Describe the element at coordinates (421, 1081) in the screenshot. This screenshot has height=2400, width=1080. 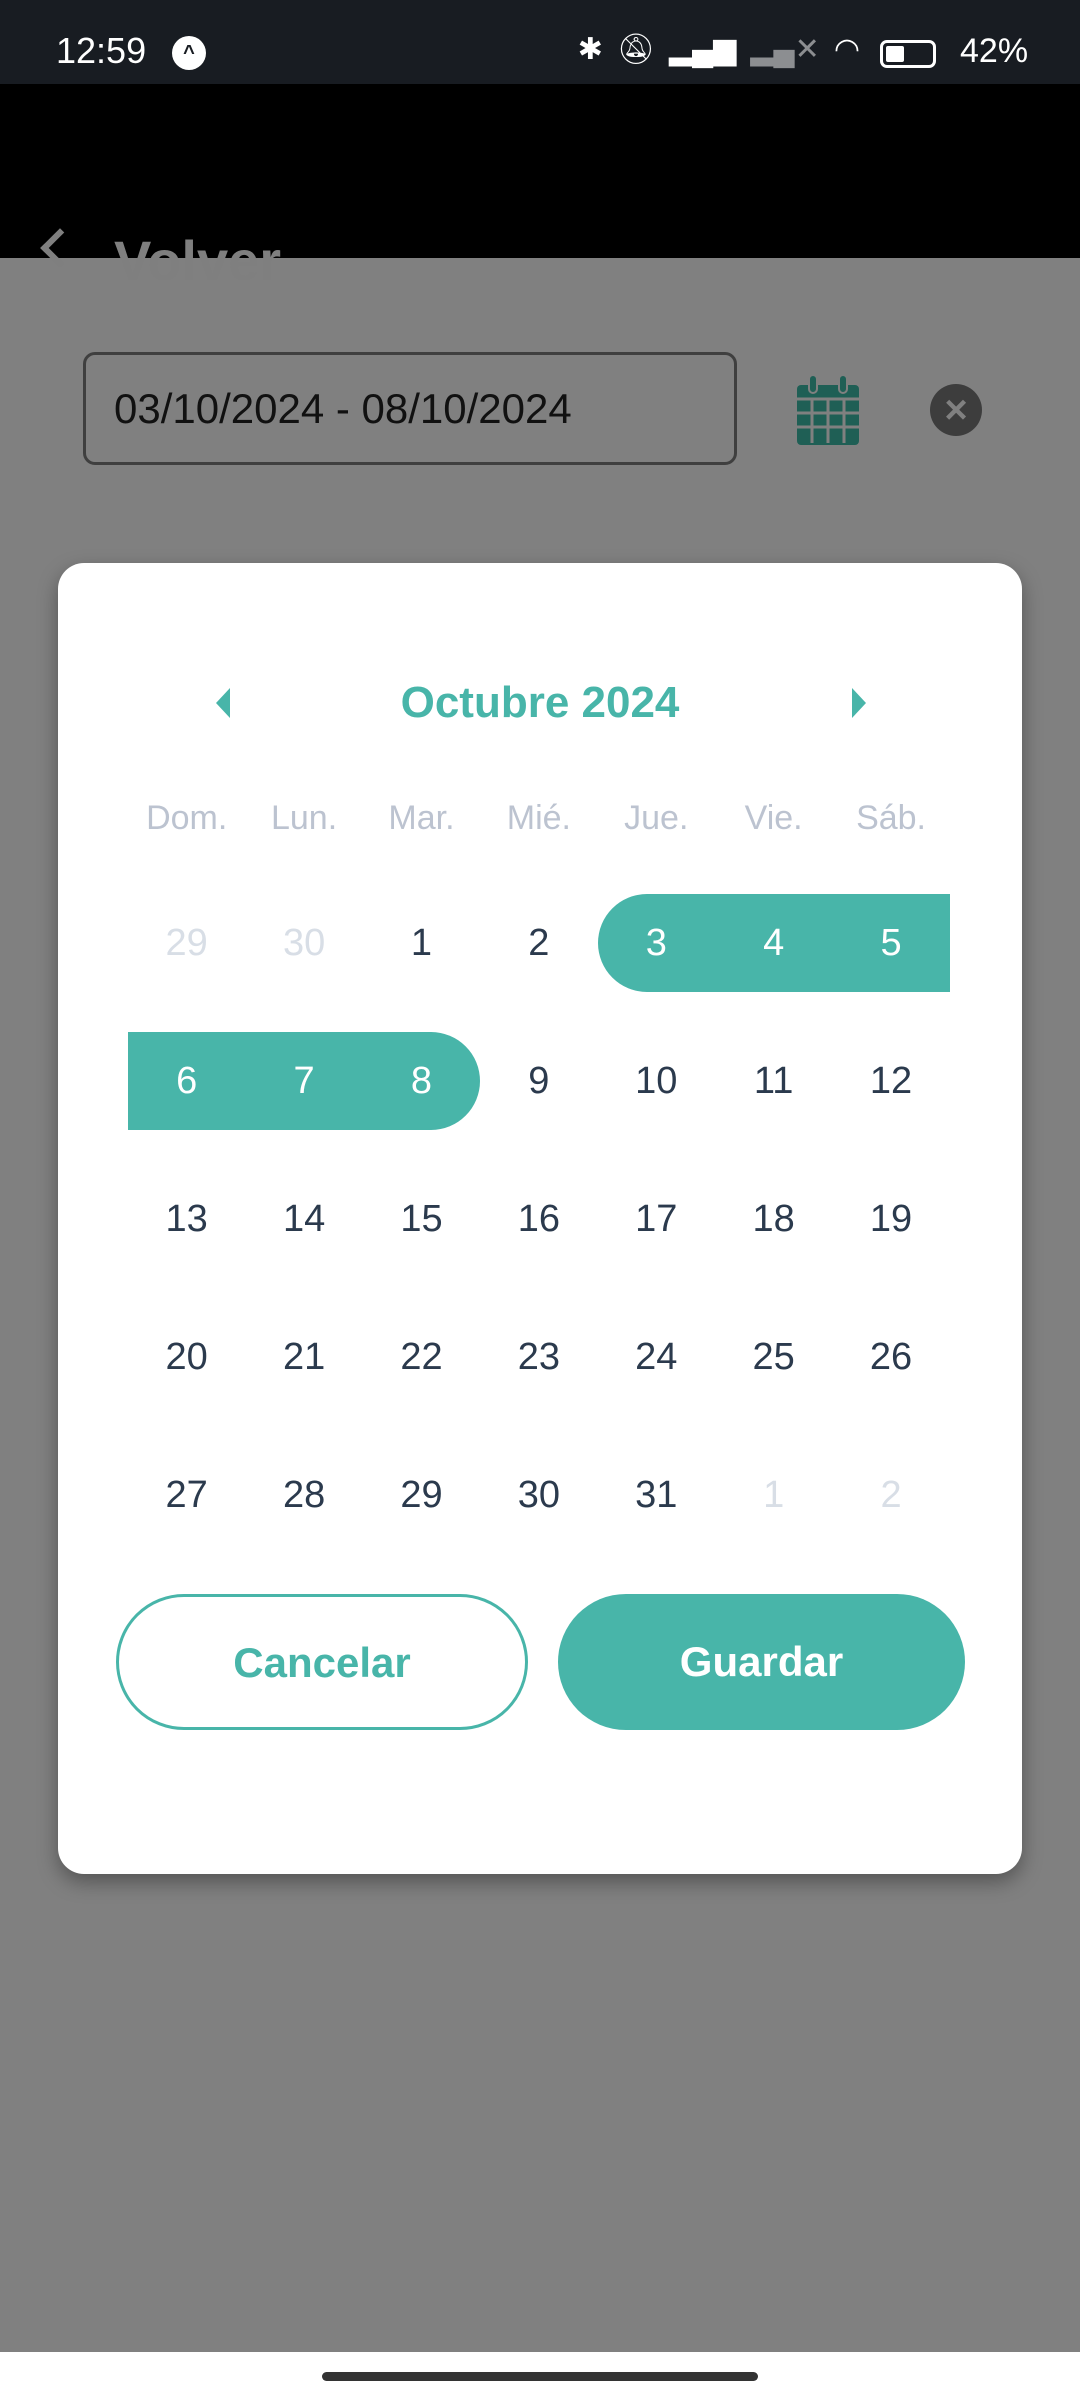
I see `day-cell-selected: 8` at that location.